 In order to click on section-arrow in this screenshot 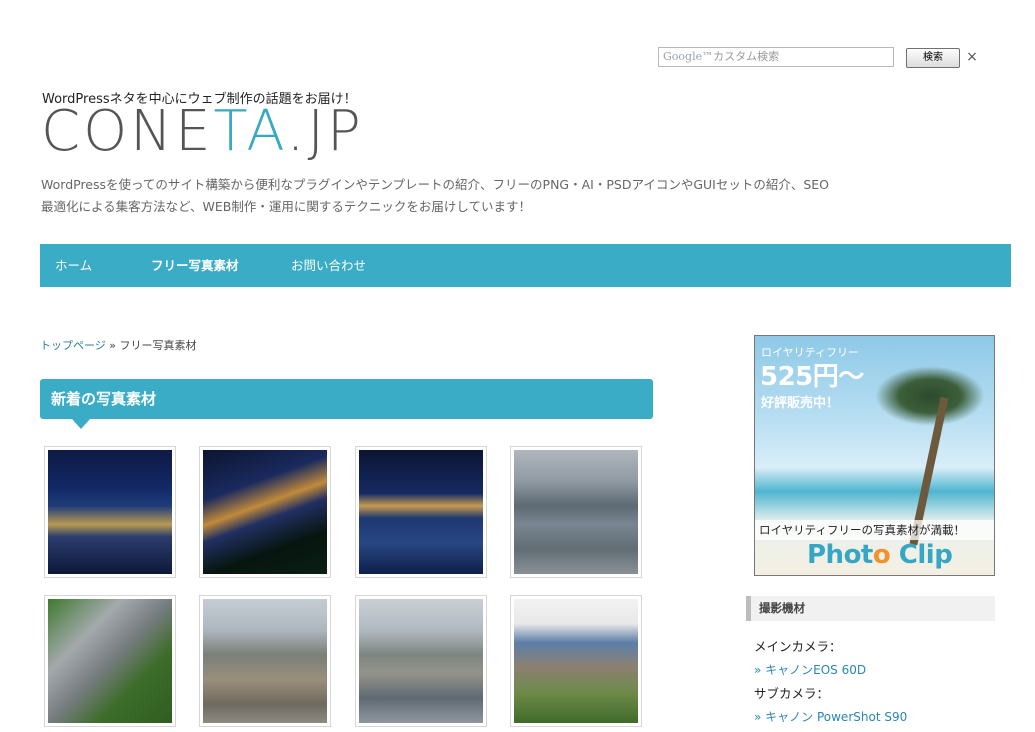, I will do `click(81, 424)`.